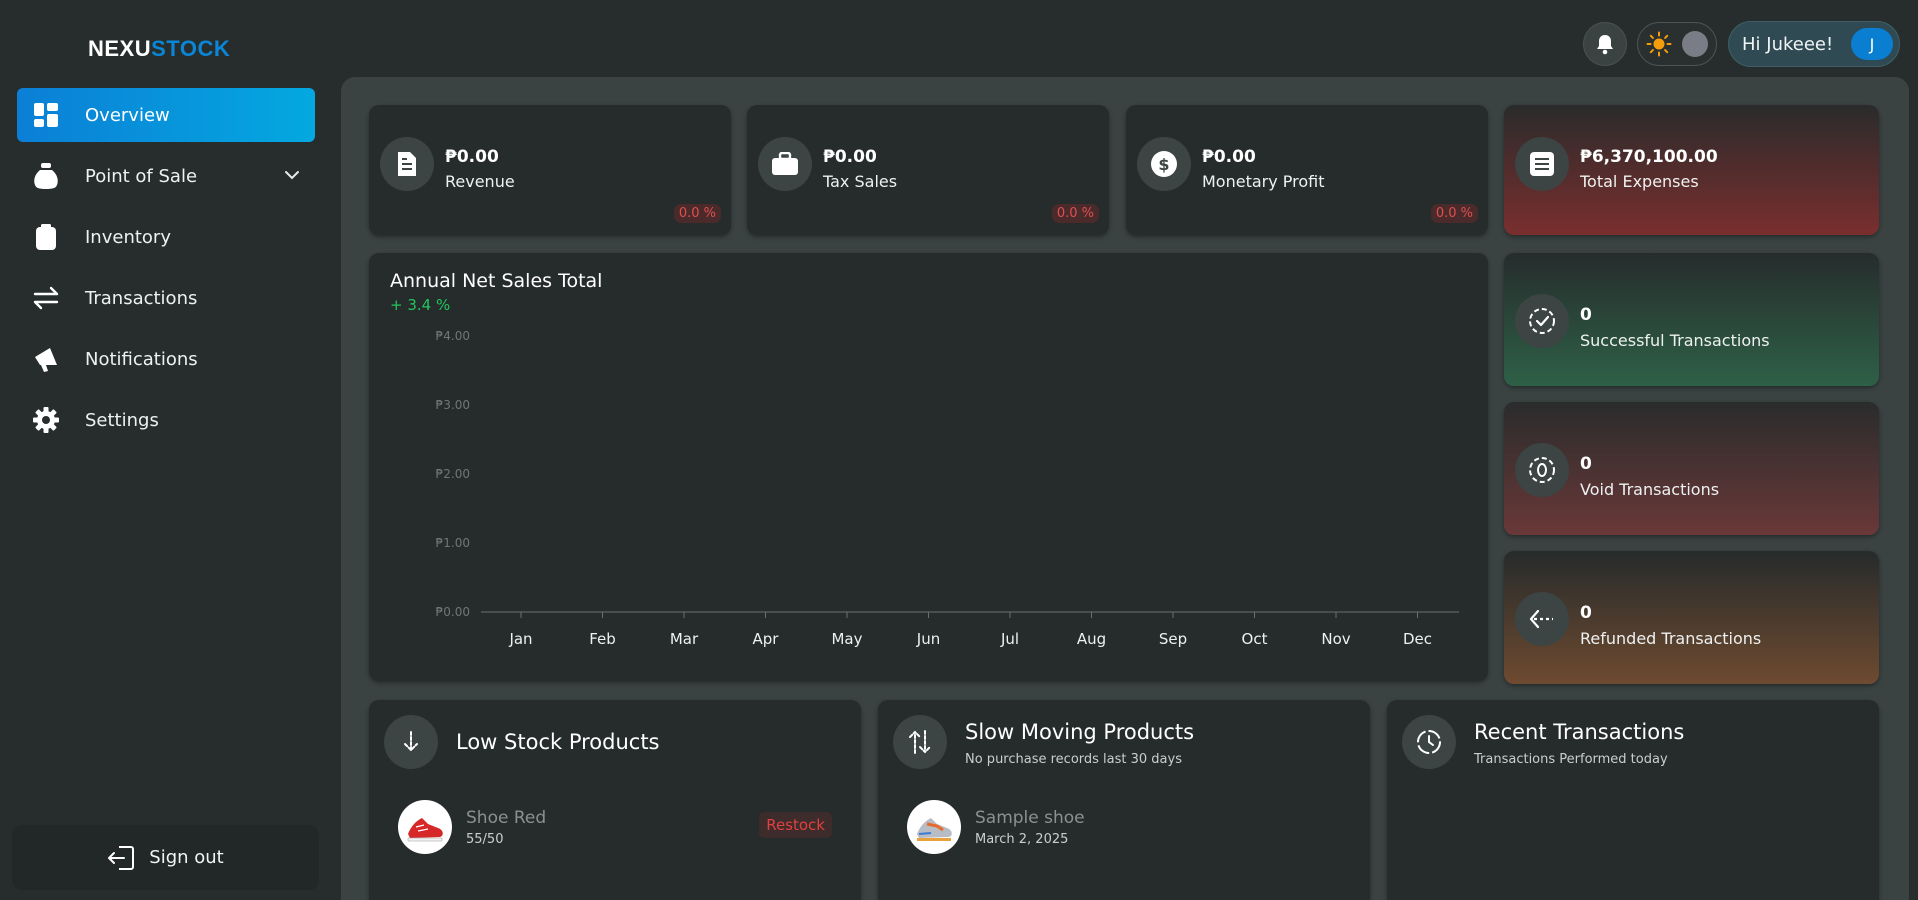 The width and height of the screenshot is (1918, 900). I want to click on recent-transactions-subtitle: Transactions Performed today, so click(1571, 759).